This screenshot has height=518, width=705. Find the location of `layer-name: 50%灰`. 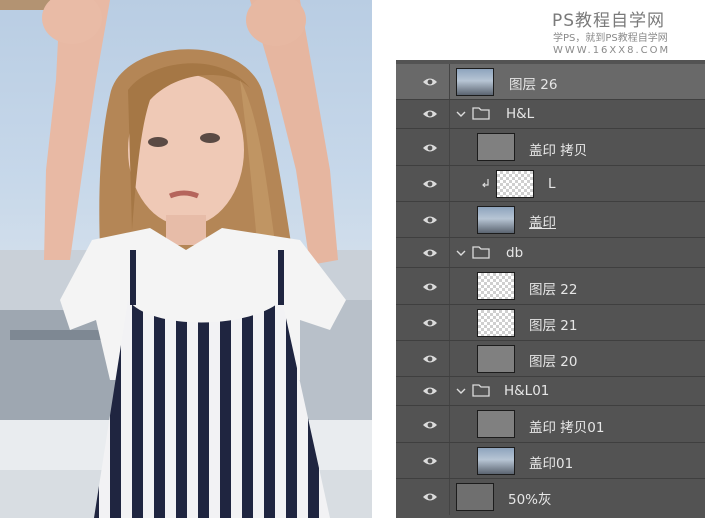

layer-name: 50%灰 is located at coordinates (530, 500).